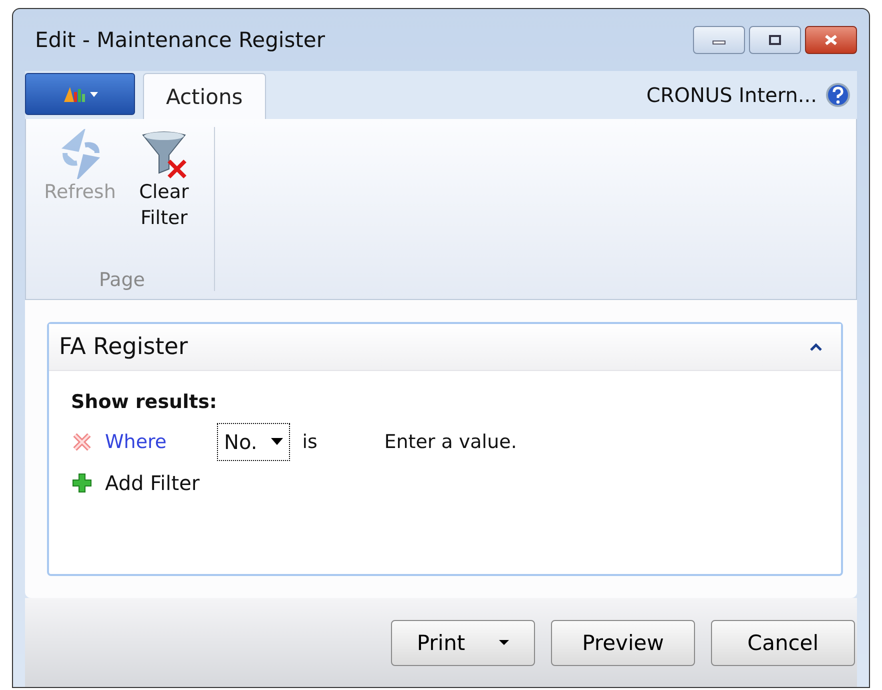  Describe the element at coordinates (82, 483) in the screenshot. I see `add-icon` at that location.